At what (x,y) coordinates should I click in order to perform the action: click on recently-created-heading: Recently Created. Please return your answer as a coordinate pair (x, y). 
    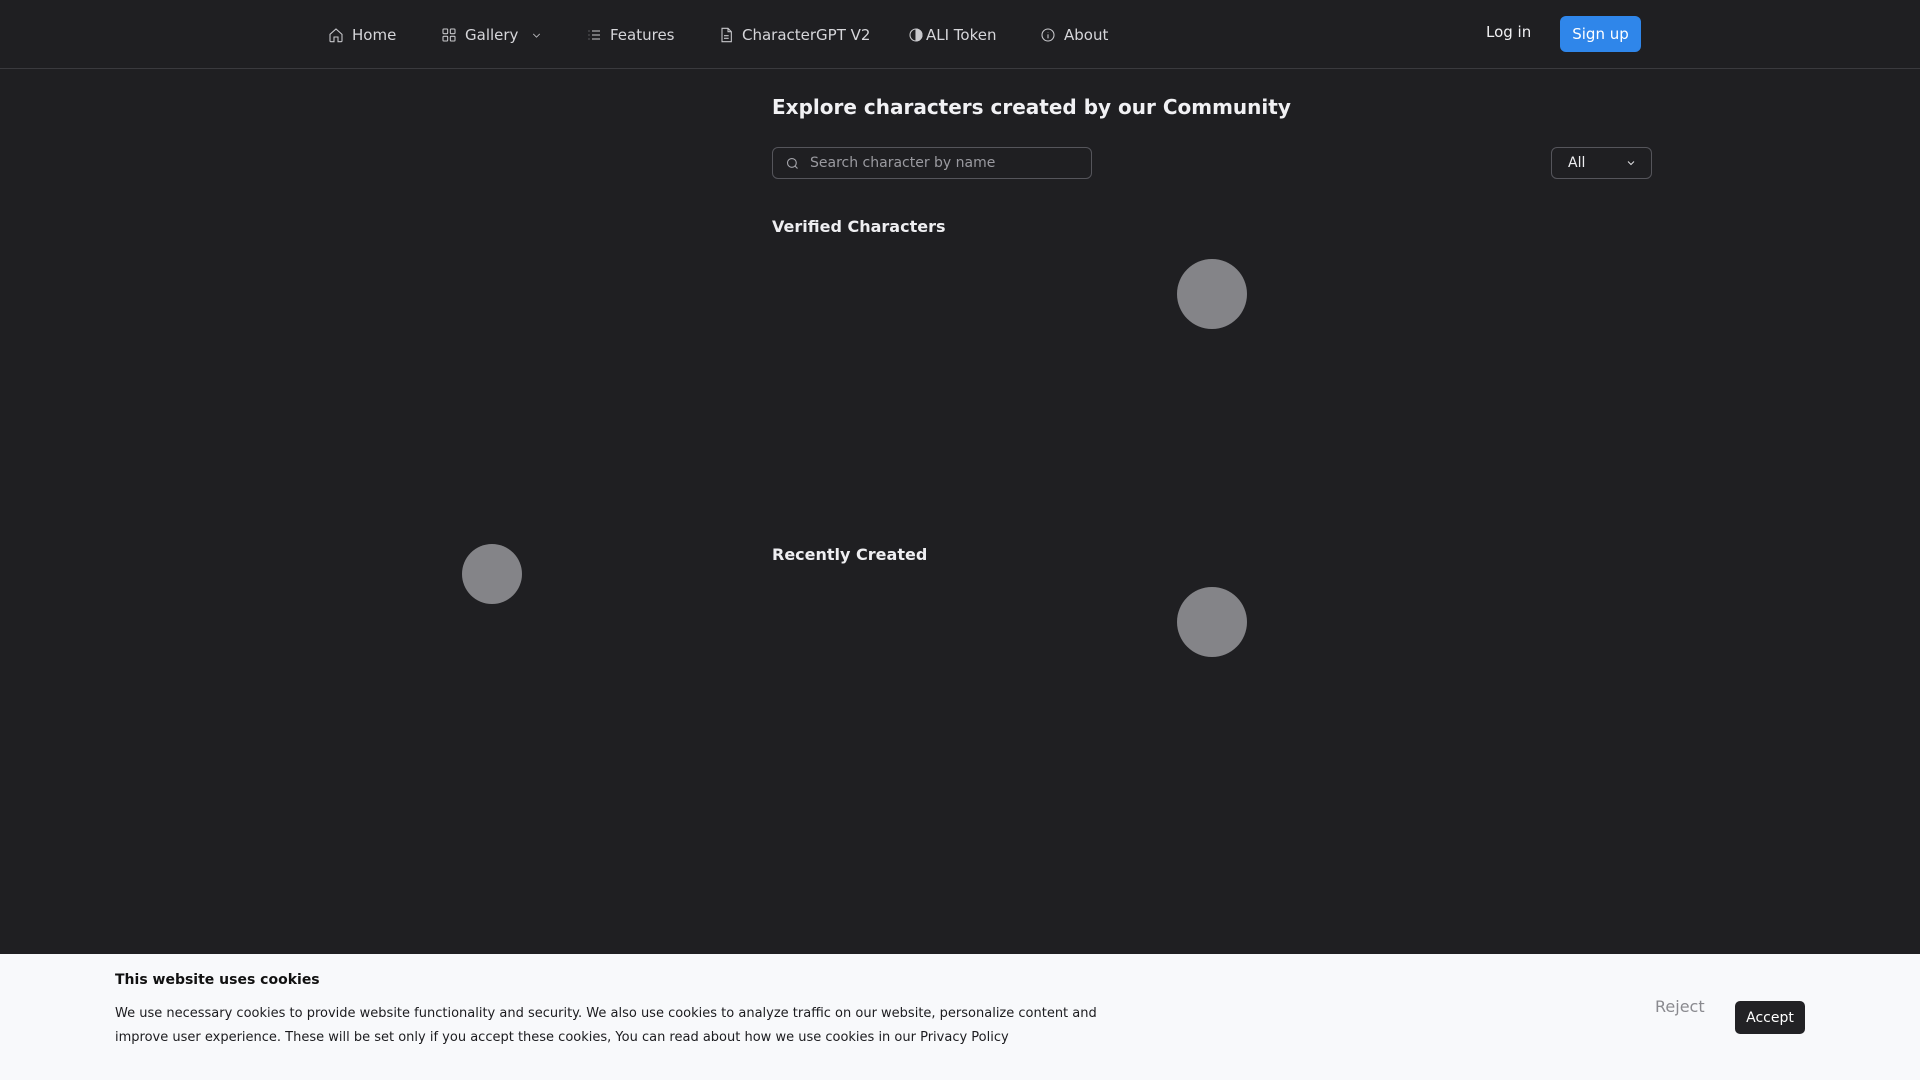
    Looking at the image, I should click on (850, 554).